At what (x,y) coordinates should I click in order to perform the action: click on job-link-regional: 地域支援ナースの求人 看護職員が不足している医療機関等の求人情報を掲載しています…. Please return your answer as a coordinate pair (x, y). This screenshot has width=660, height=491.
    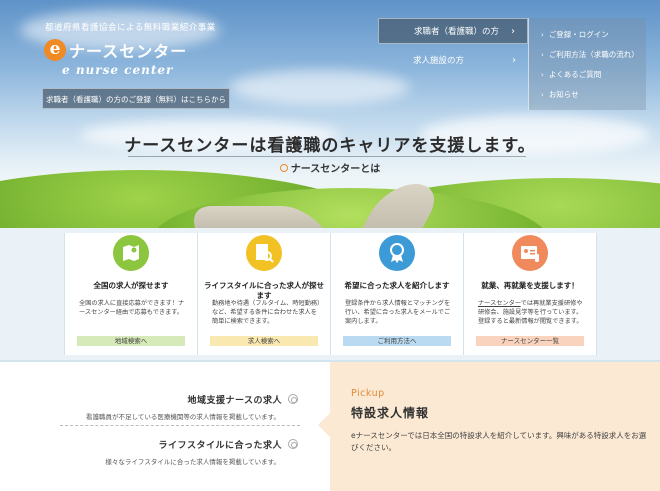
    Looking at the image, I should click on (192, 407).